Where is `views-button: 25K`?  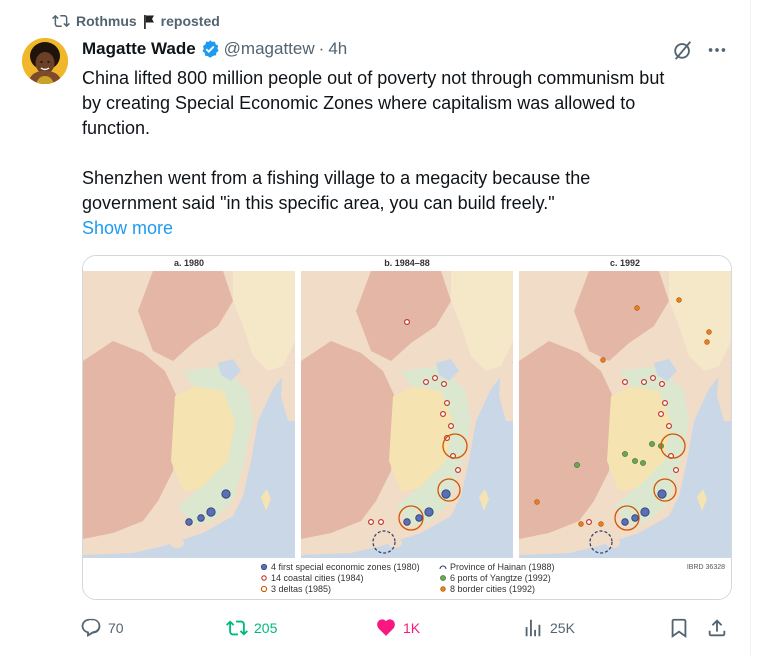
views-button: 25K is located at coordinates (548, 628).